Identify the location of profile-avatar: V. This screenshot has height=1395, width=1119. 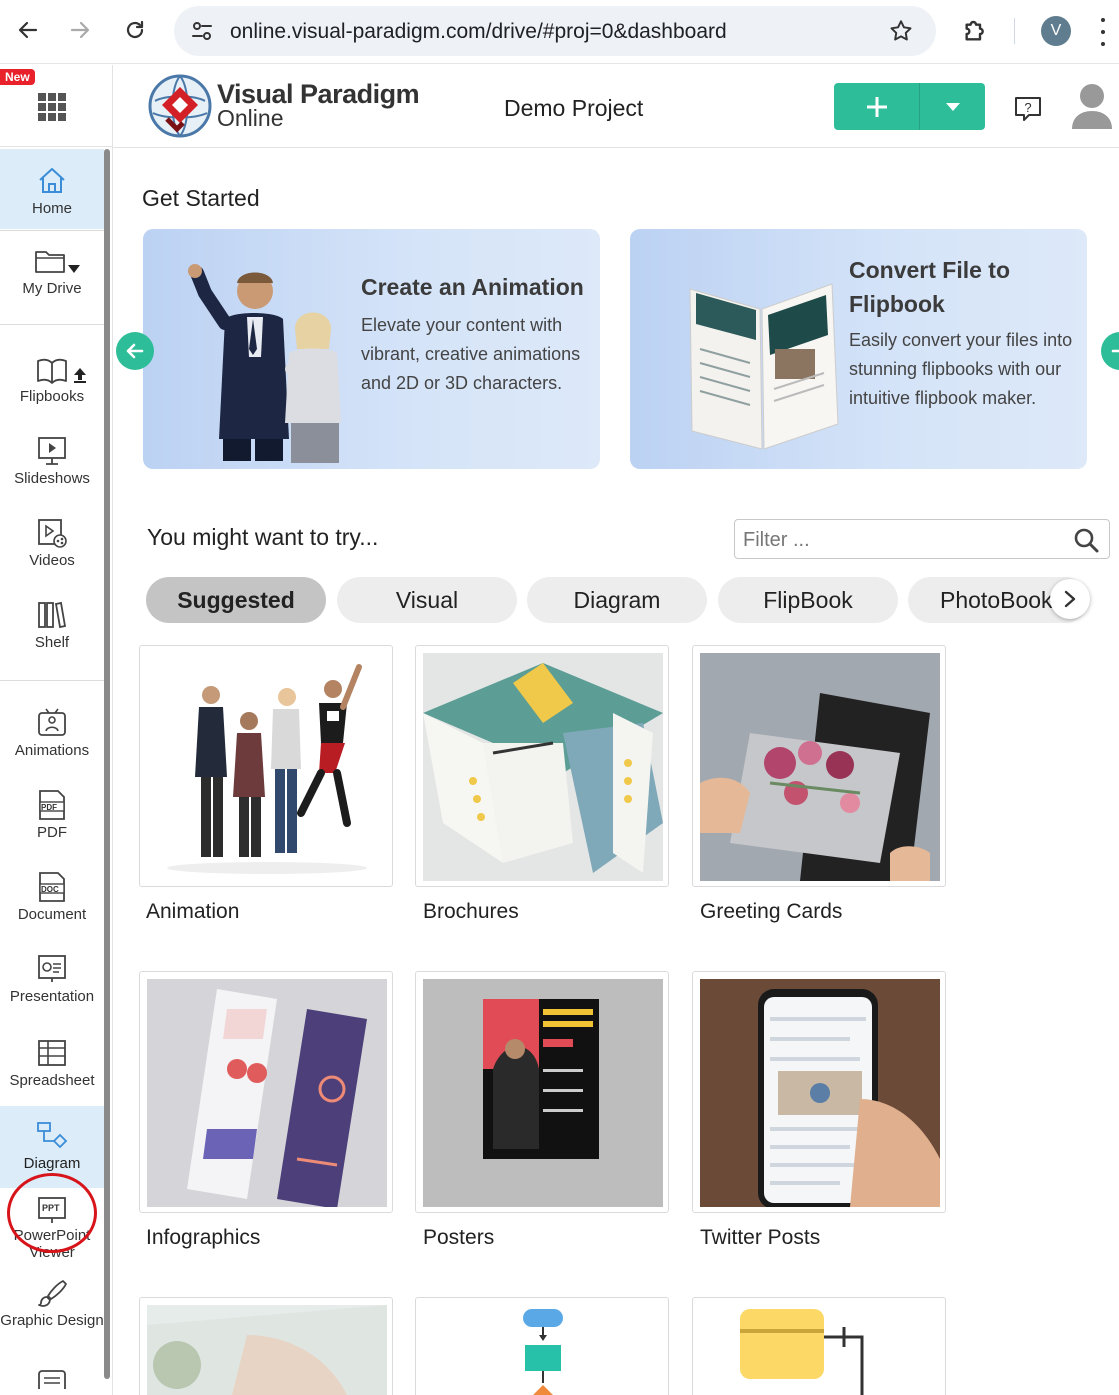
(1056, 31).